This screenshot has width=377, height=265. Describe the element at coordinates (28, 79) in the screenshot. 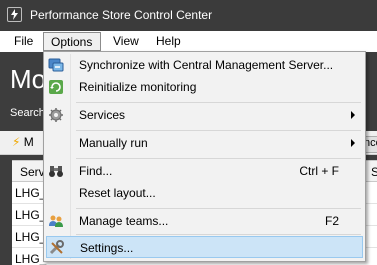

I see `page-title: Mo` at that location.